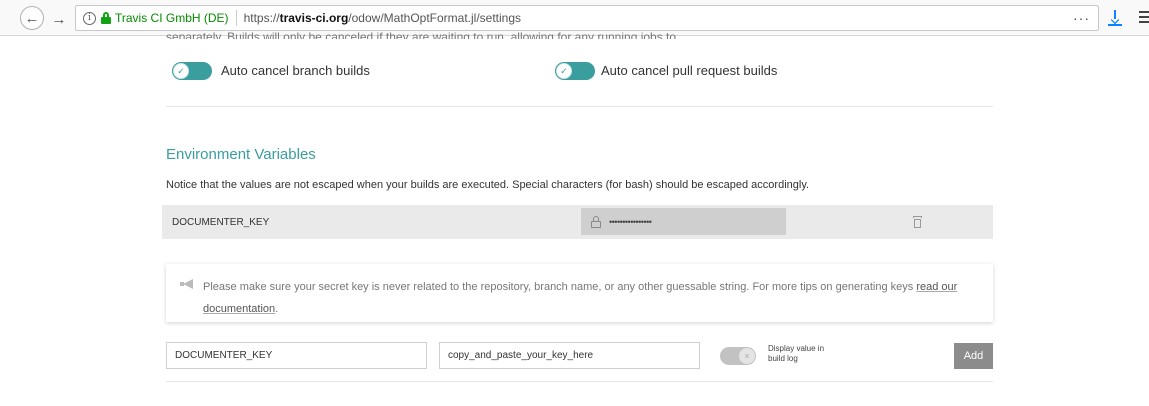 The height and width of the screenshot is (406, 1149). Describe the element at coordinates (1081, 18) in the screenshot. I see `page-actions-menu-icon: ···` at that location.